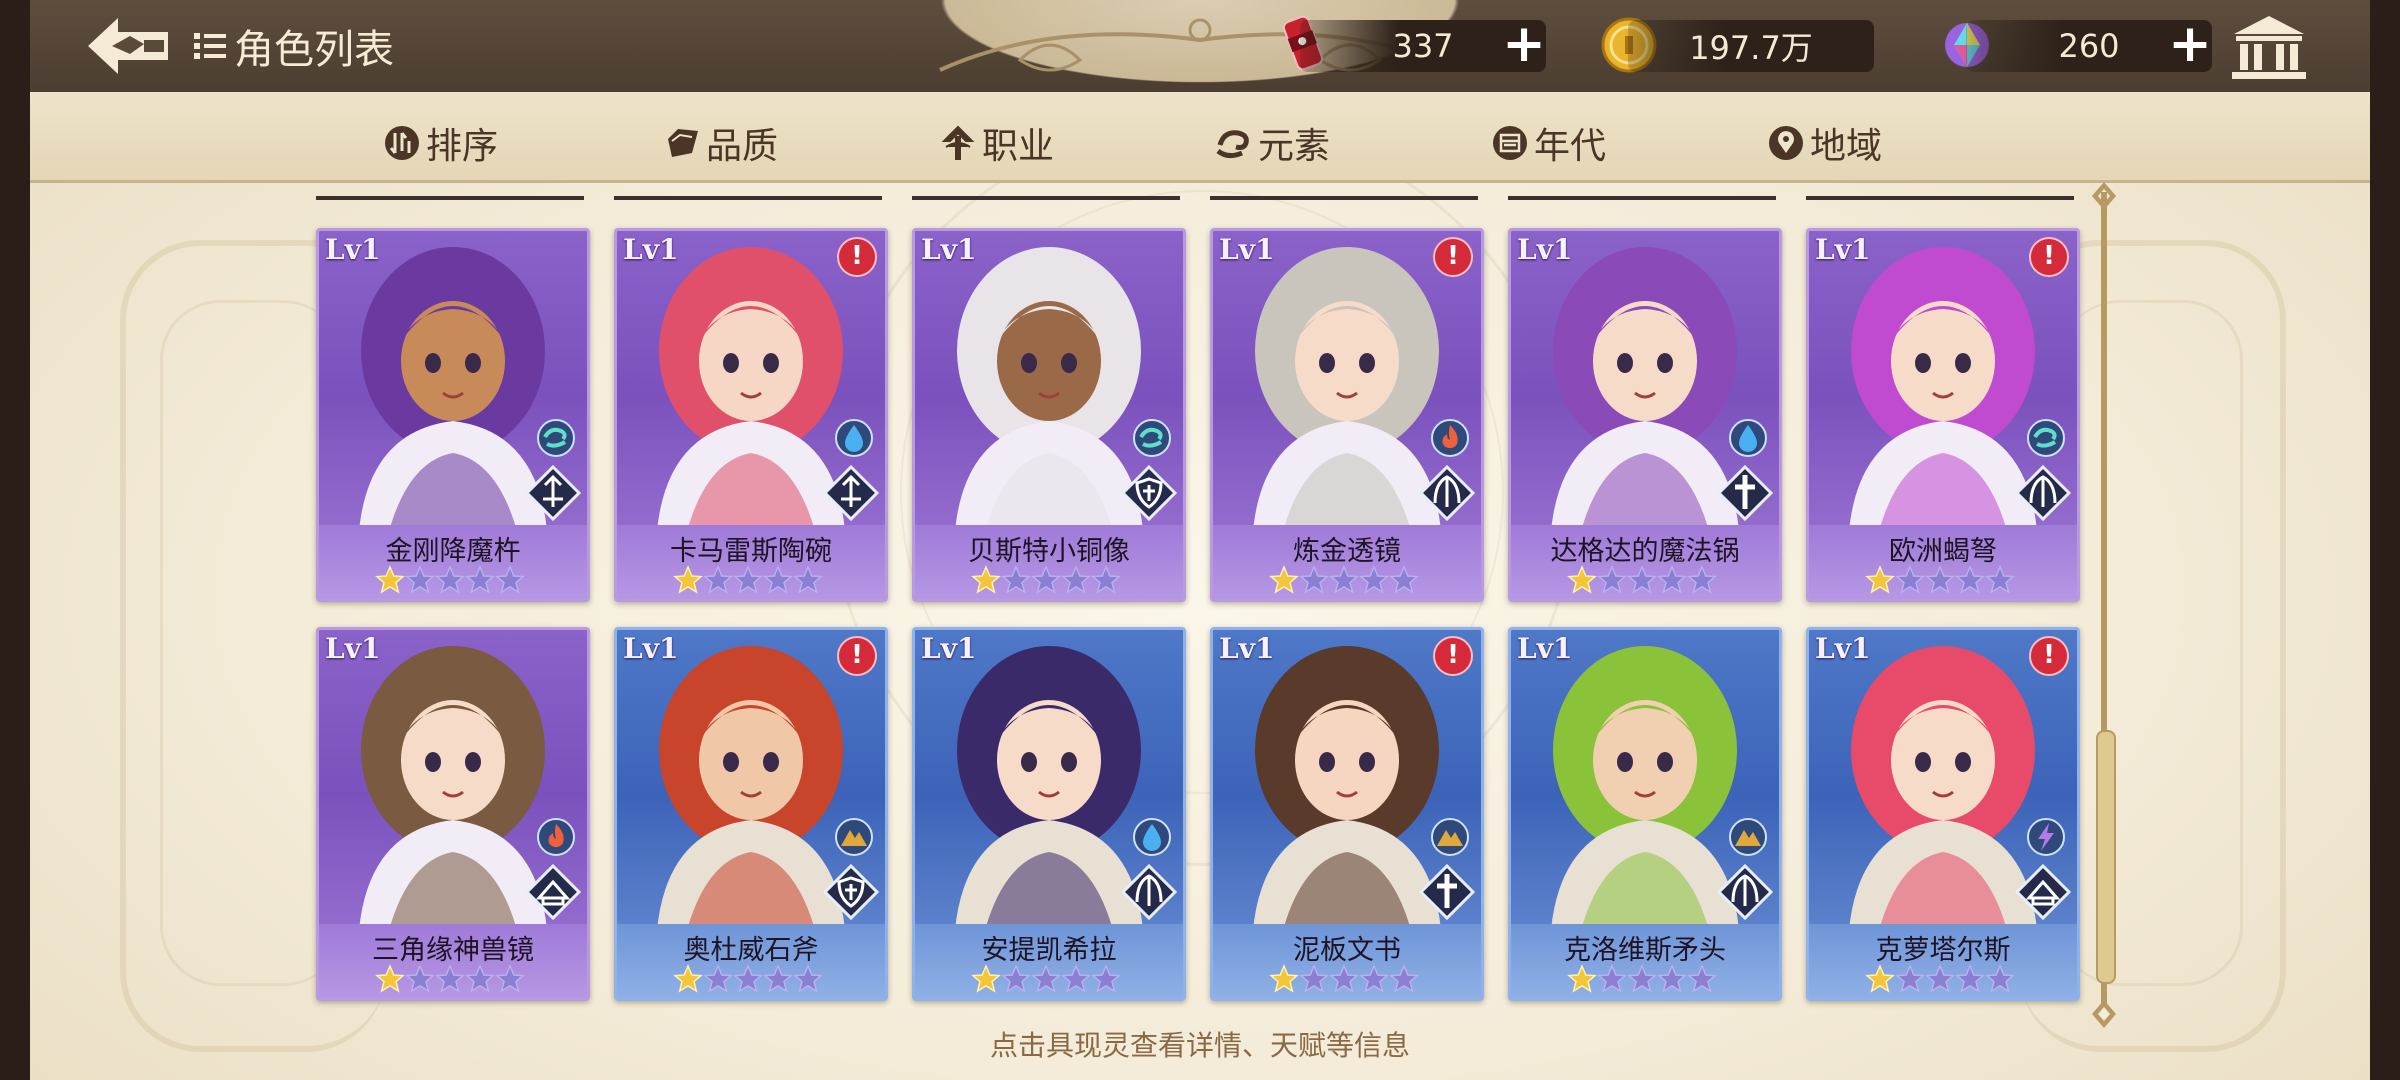  What do you see at coordinates (453, 814) in the screenshot?
I see `character-card: Lv1 三角缘神兽镜` at bounding box center [453, 814].